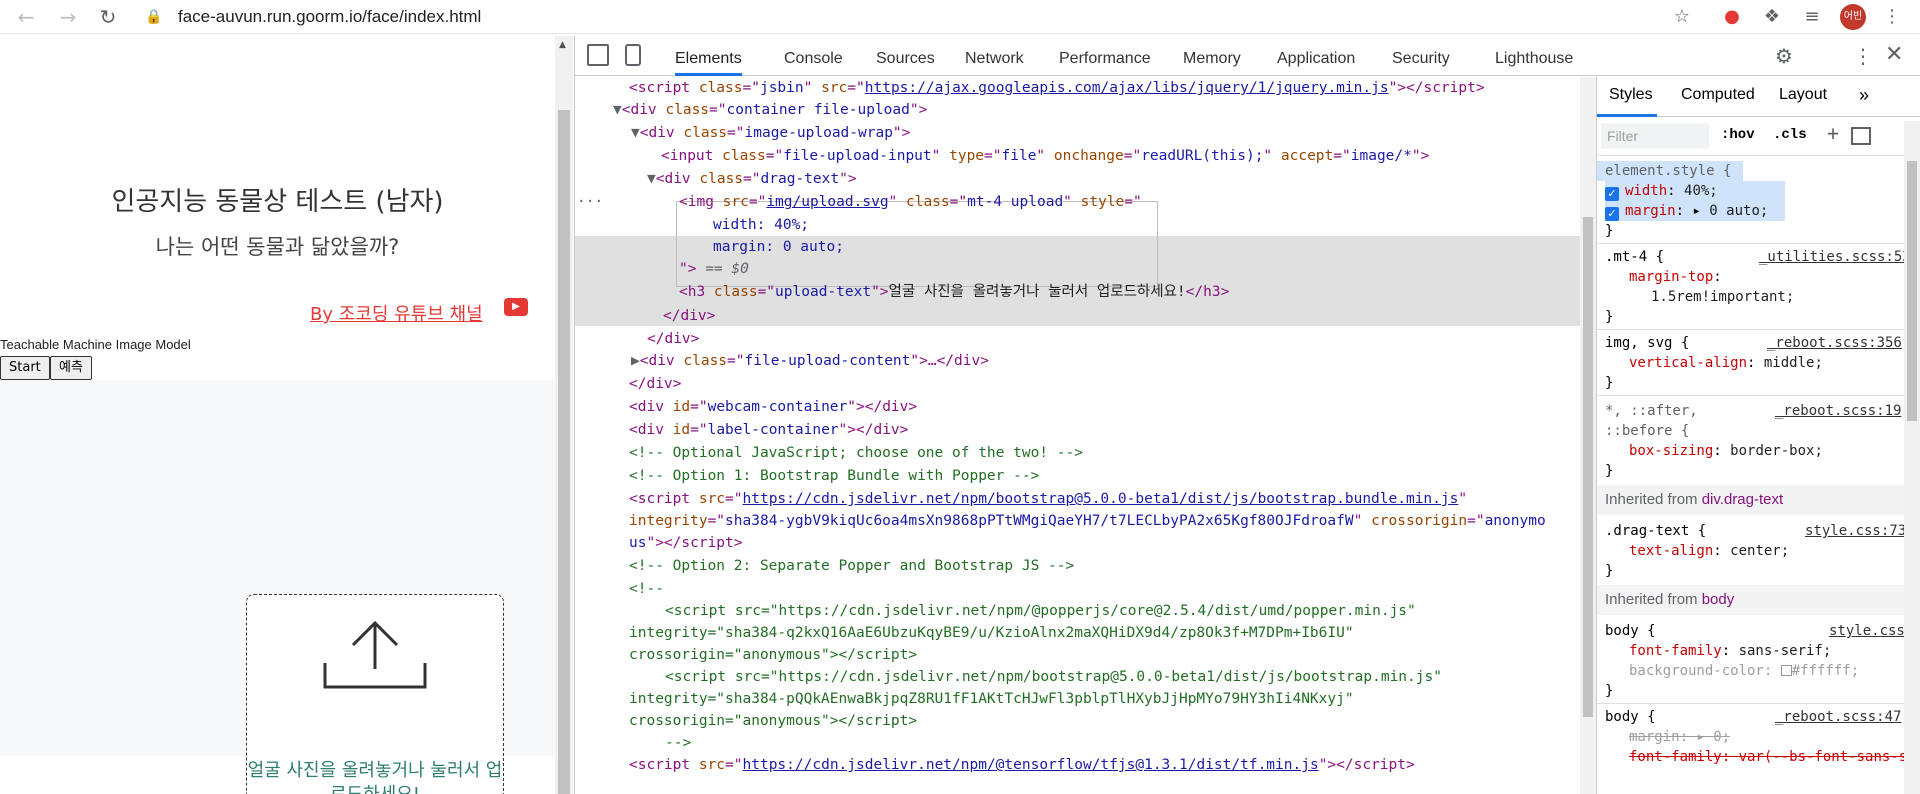 This screenshot has width=1920, height=794. I want to click on settings-gear-icon: ⚙, so click(1784, 56).